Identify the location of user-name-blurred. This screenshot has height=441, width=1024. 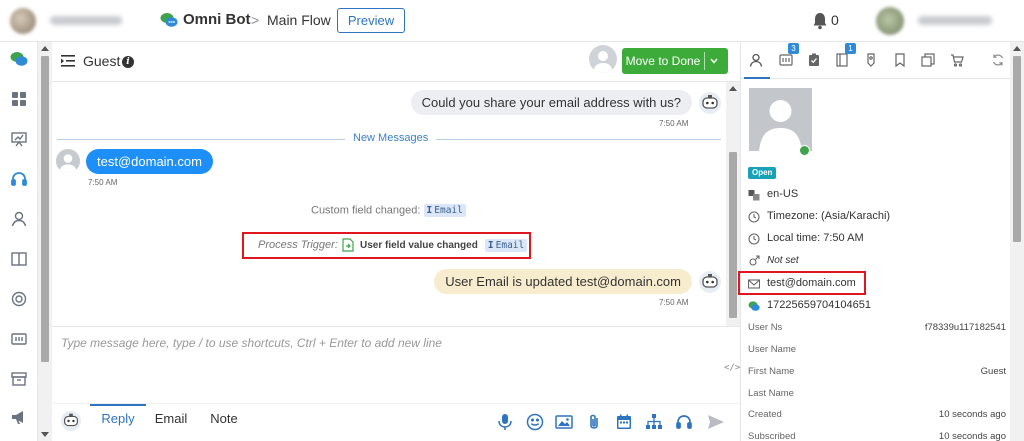
(955, 20).